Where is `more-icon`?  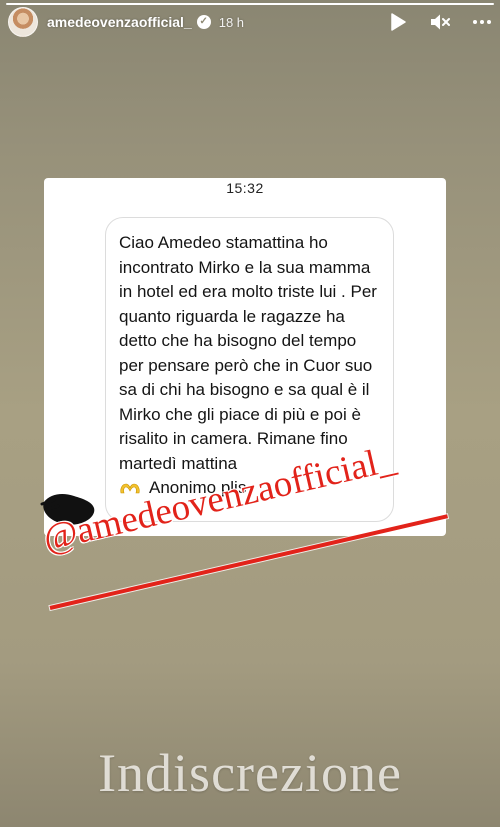 more-icon is located at coordinates (482, 22).